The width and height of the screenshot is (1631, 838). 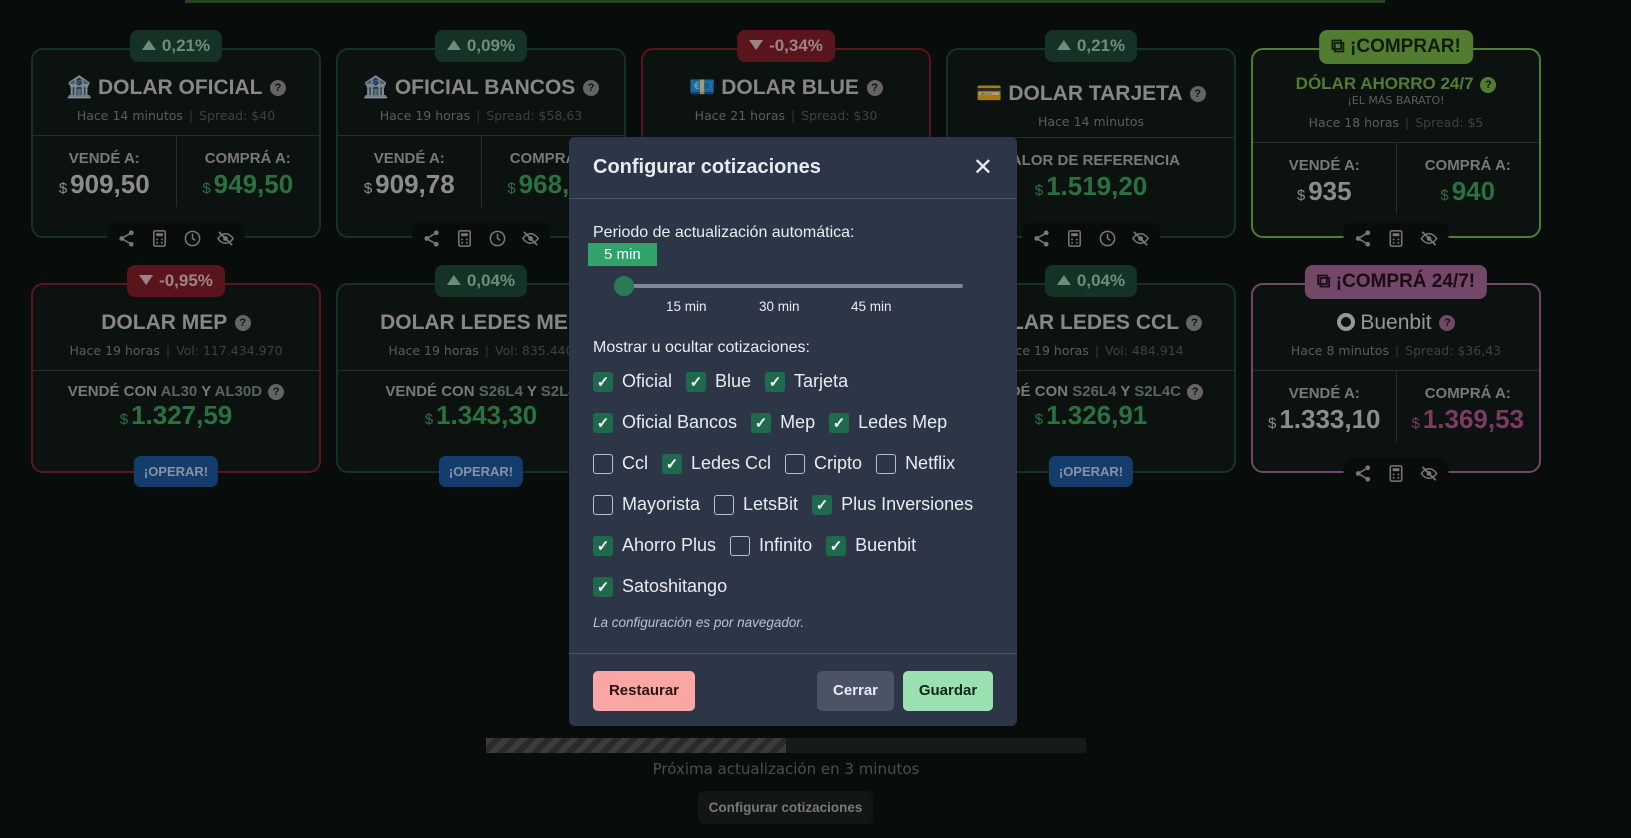 I want to click on checkbox-label: Tarjeta, so click(x=821, y=381).